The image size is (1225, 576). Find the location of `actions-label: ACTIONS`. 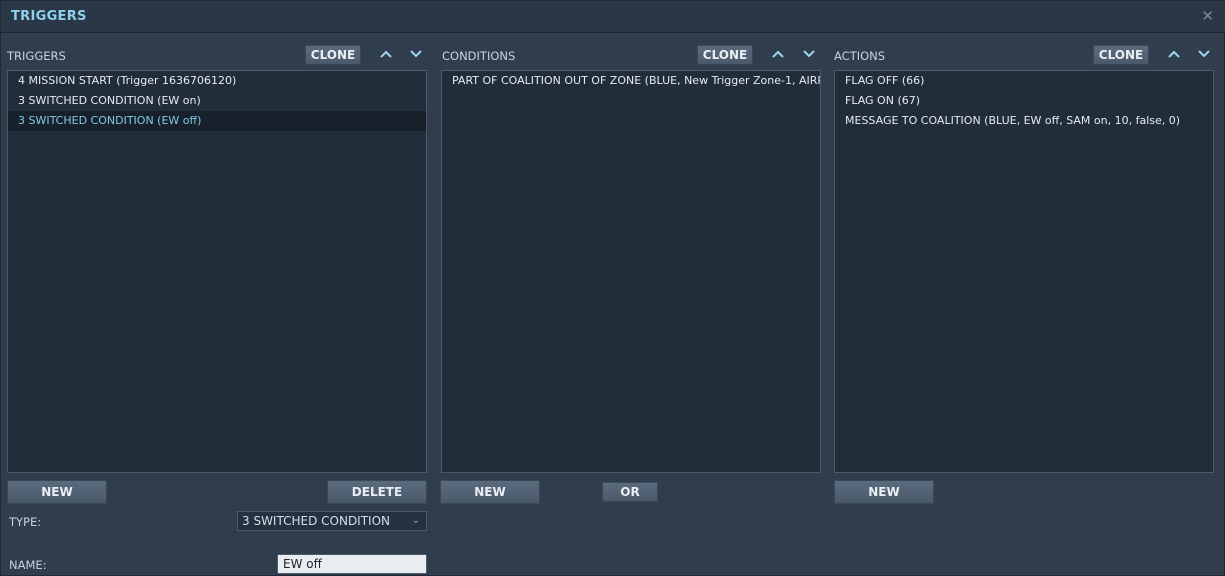

actions-label: ACTIONS is located at coordinates (860, 56).